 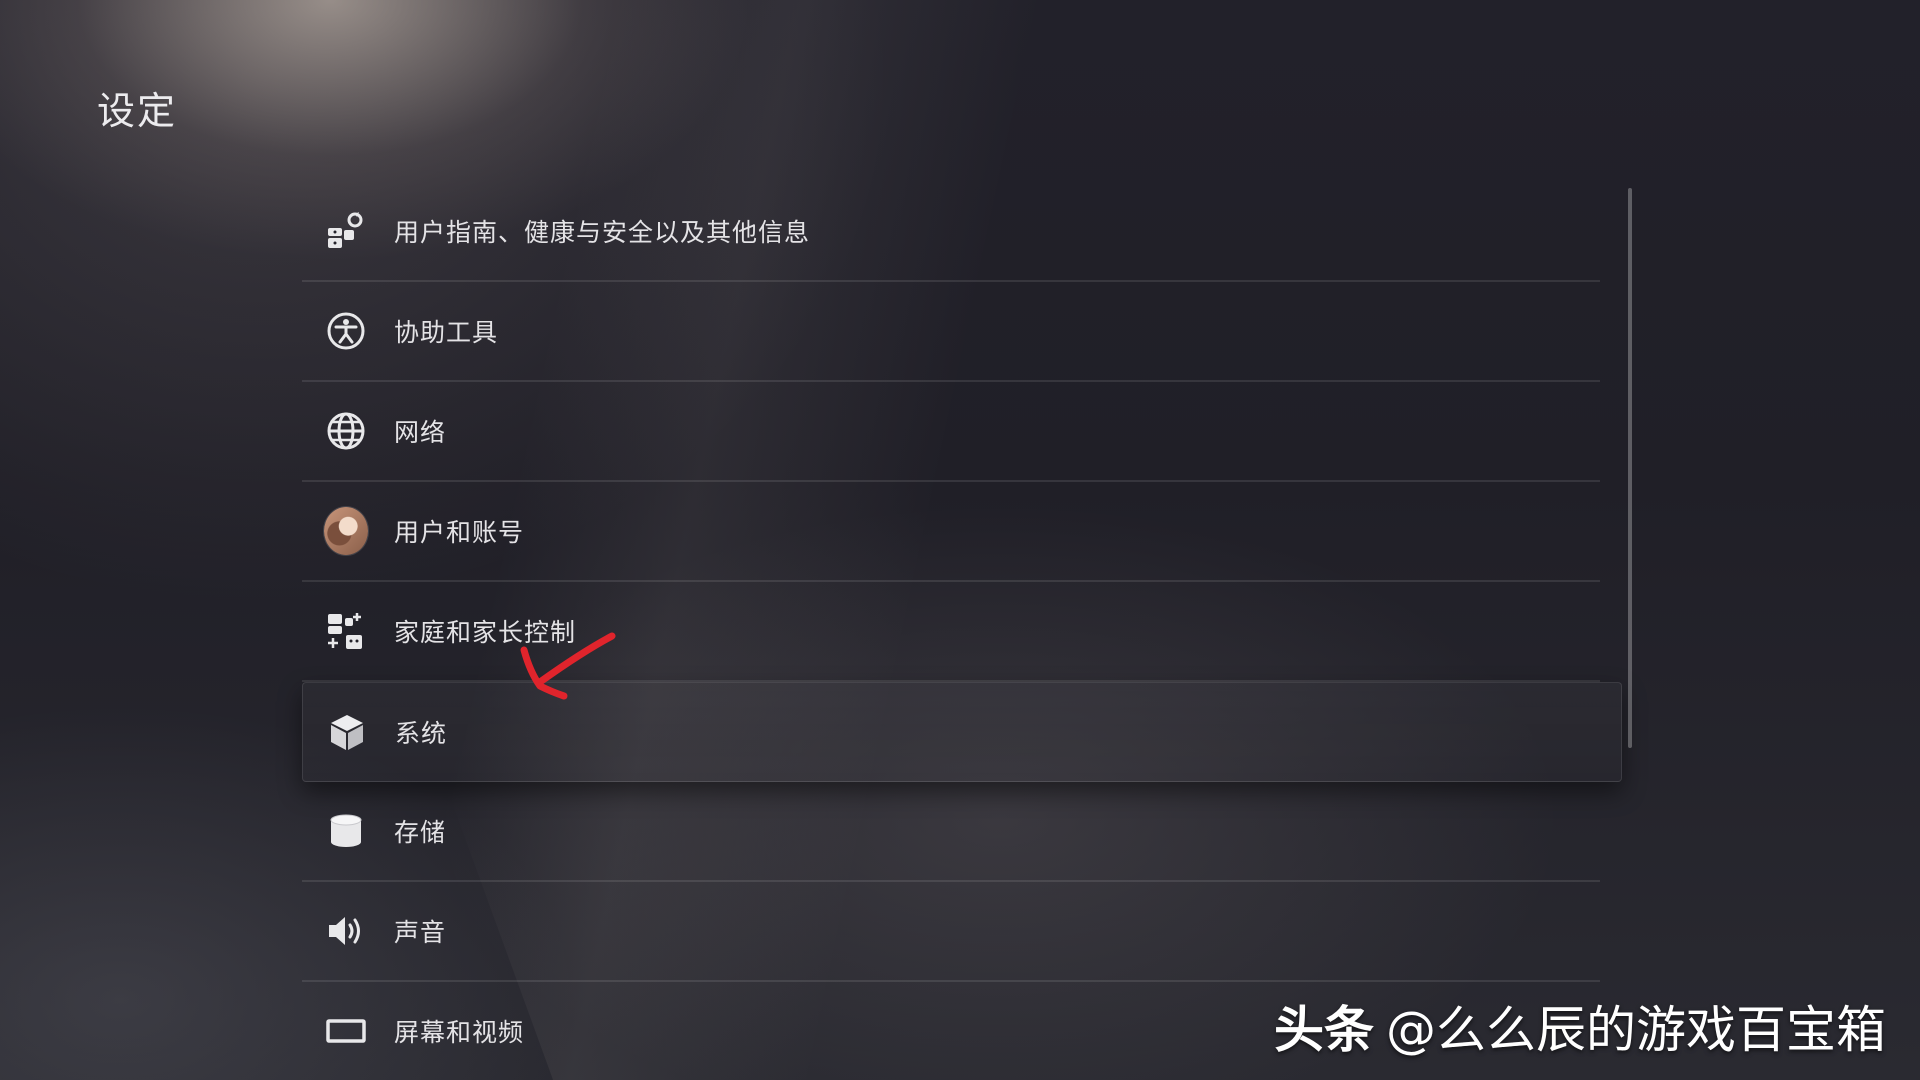 I want to click on scrollbar, so click(x=1630, y=468).